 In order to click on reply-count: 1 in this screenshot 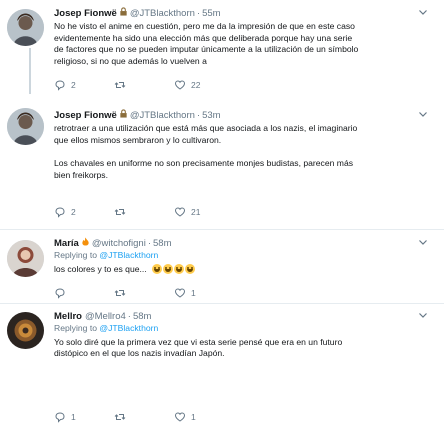, I will do `click(73, 417)`.